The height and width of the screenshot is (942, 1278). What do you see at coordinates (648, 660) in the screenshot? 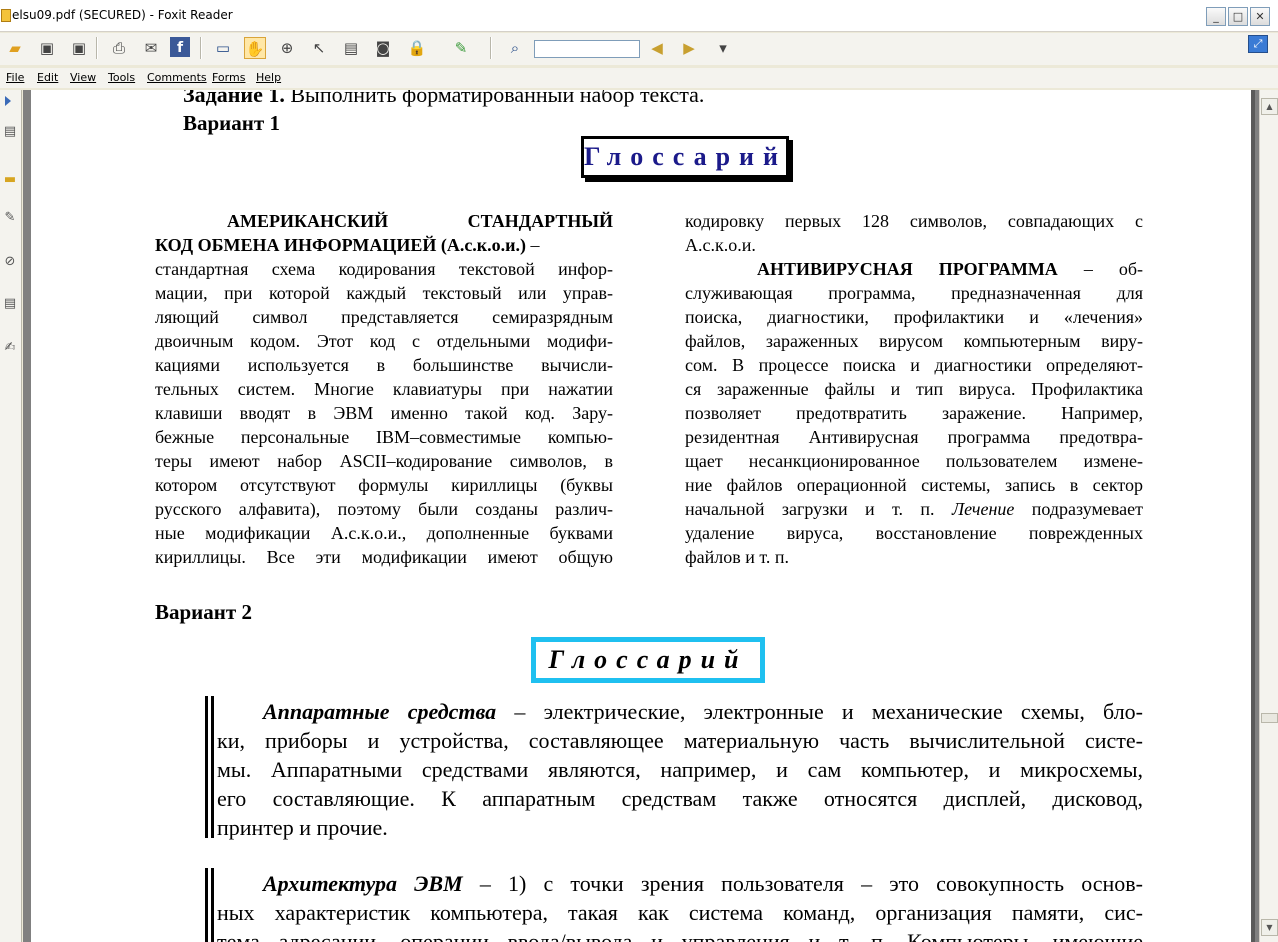
I see `glossary-heading-2: Глоссарий` at bounding box center [648, 660].